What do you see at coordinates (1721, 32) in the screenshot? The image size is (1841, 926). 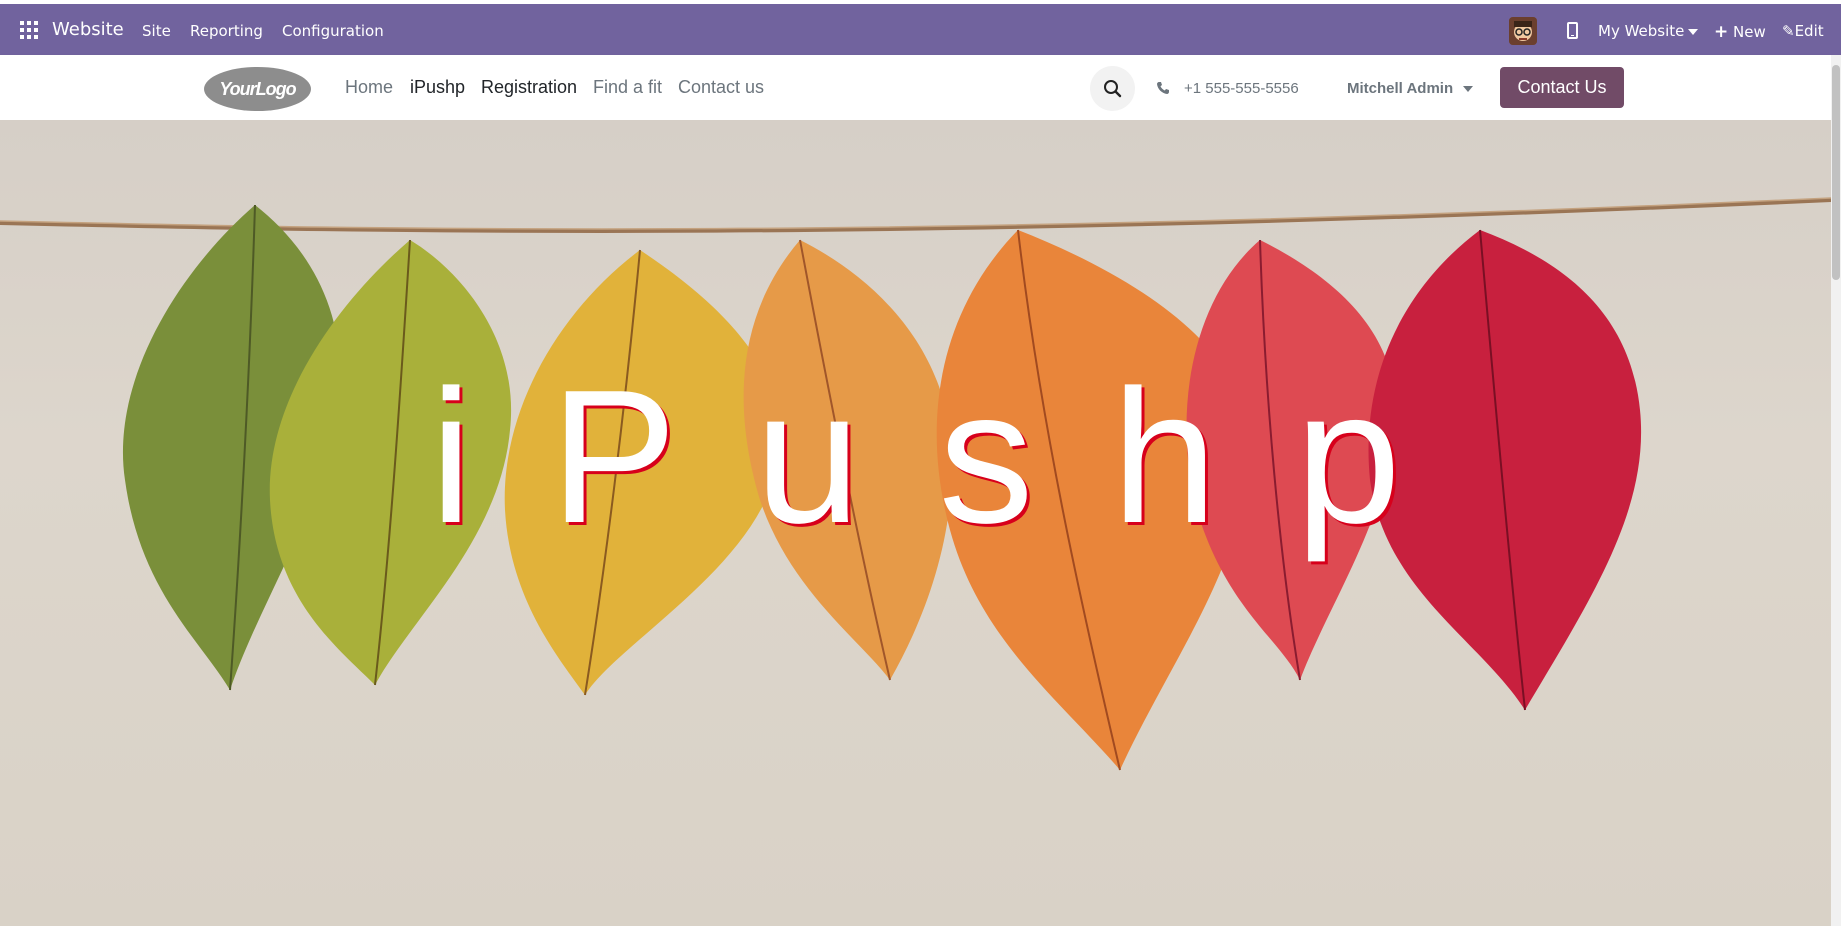 I see `plus-icon: +` at bounding box center [1721, 32].